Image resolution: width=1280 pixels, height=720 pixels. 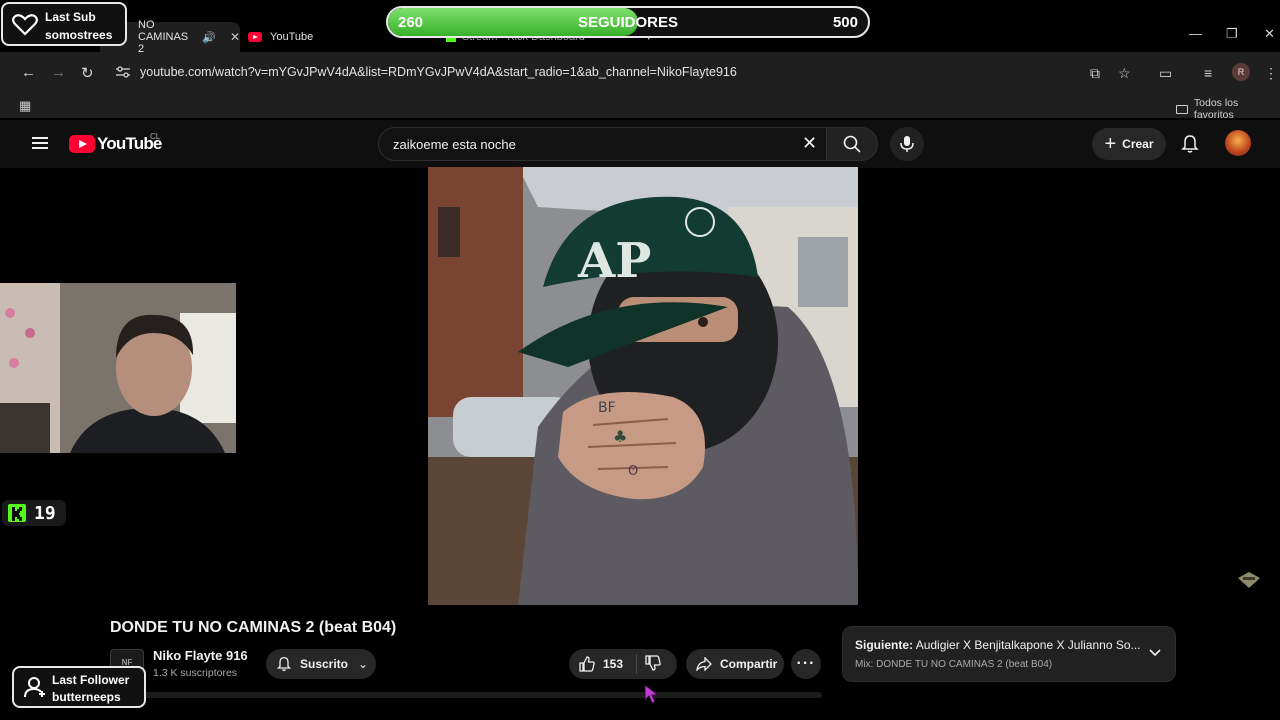 What do you see at coordinates (845, 22) in the screenshot?
I see `goal-target: 500` at bounding box center [845, 22].